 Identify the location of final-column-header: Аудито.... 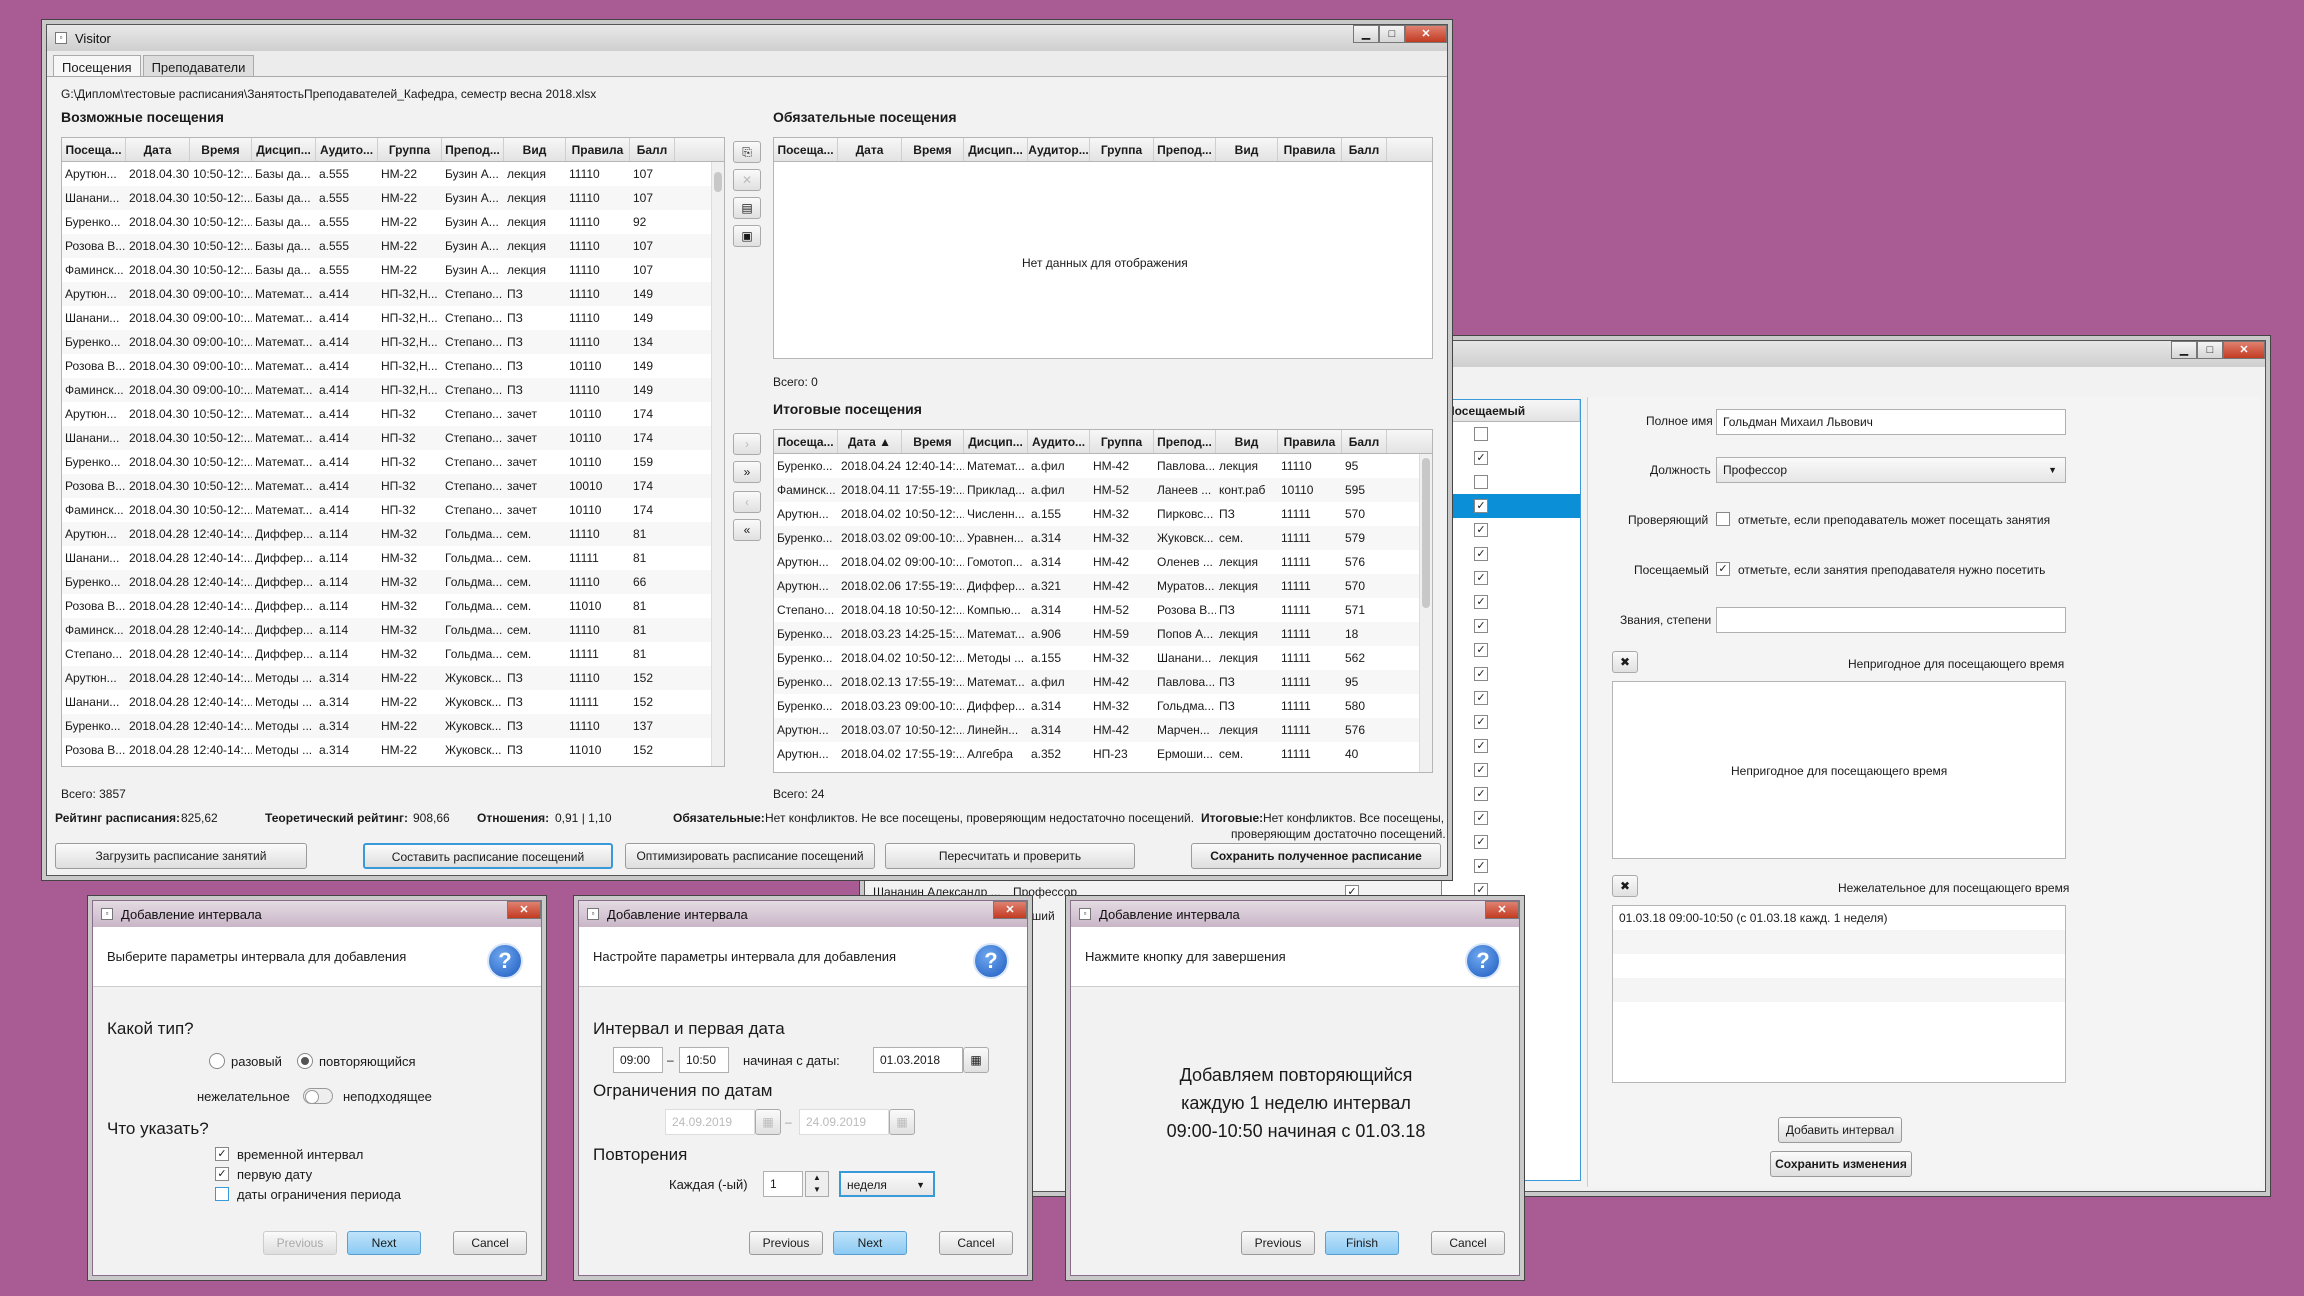
(1059, 441).